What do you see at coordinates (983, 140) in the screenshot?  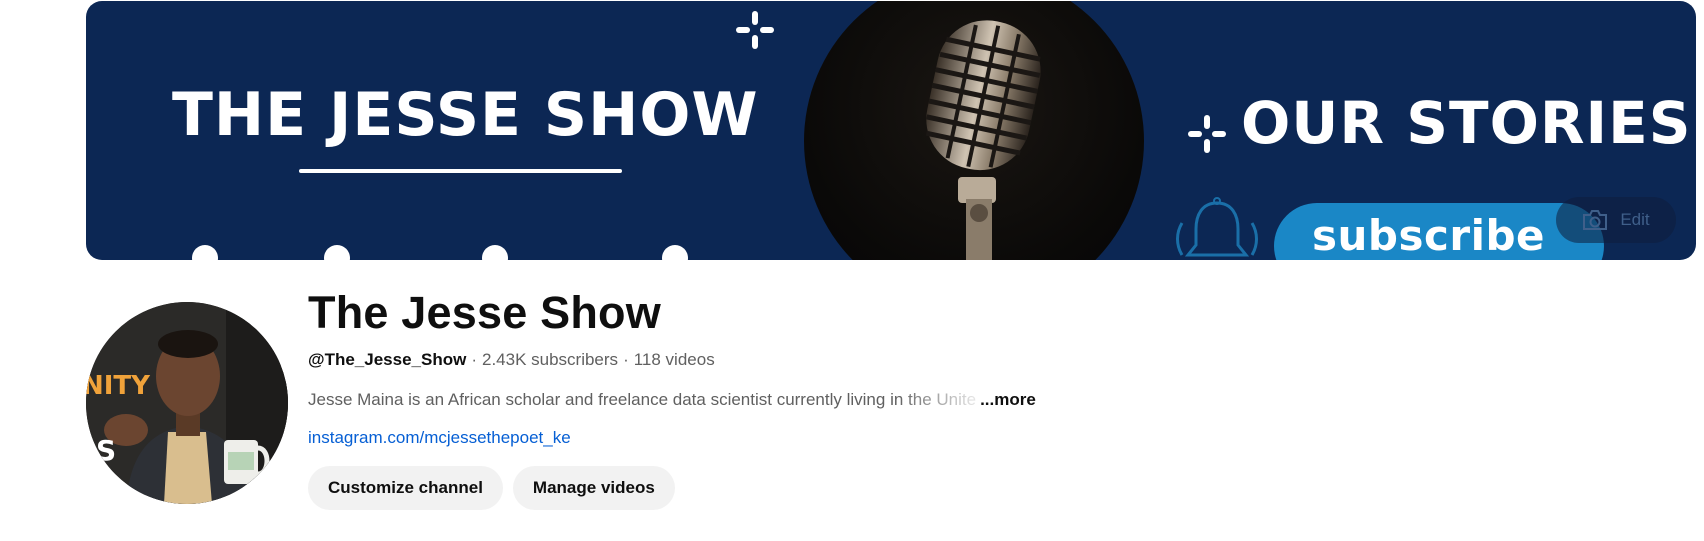 I see `microphone-icon` at bounding box center [983, 140].